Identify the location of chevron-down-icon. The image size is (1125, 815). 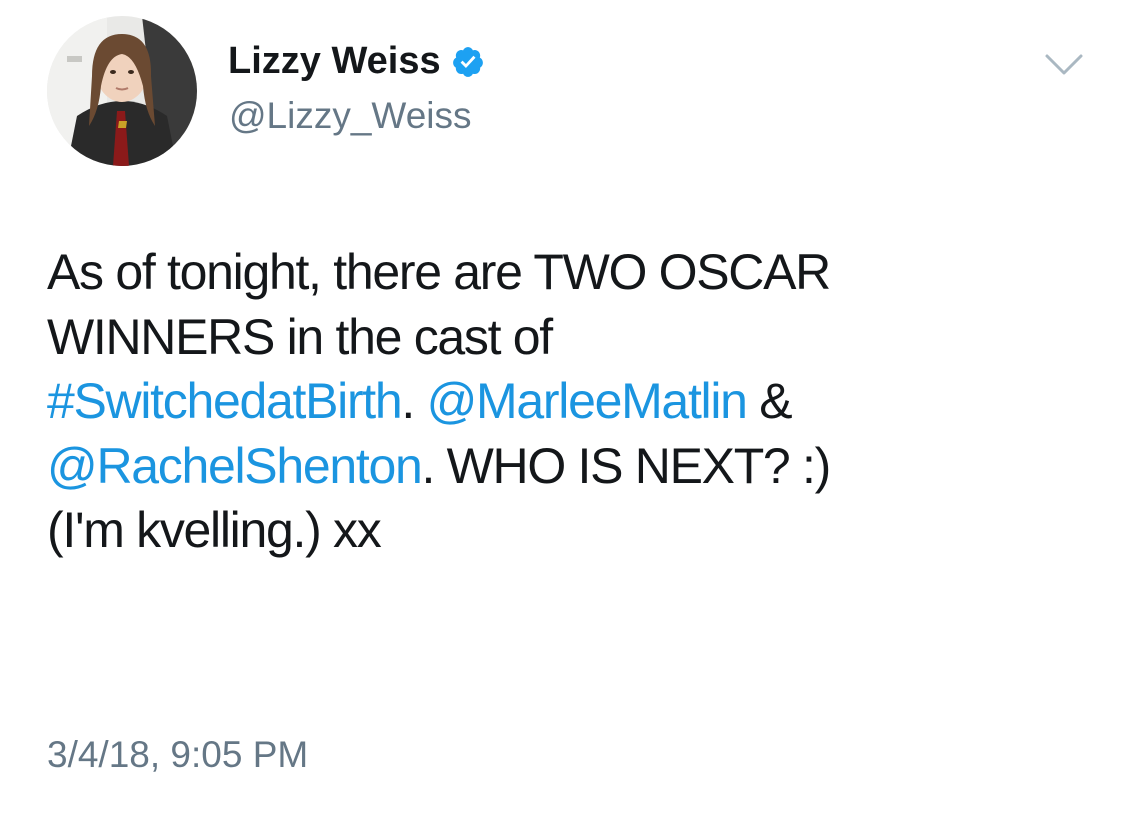
(1064, 67).